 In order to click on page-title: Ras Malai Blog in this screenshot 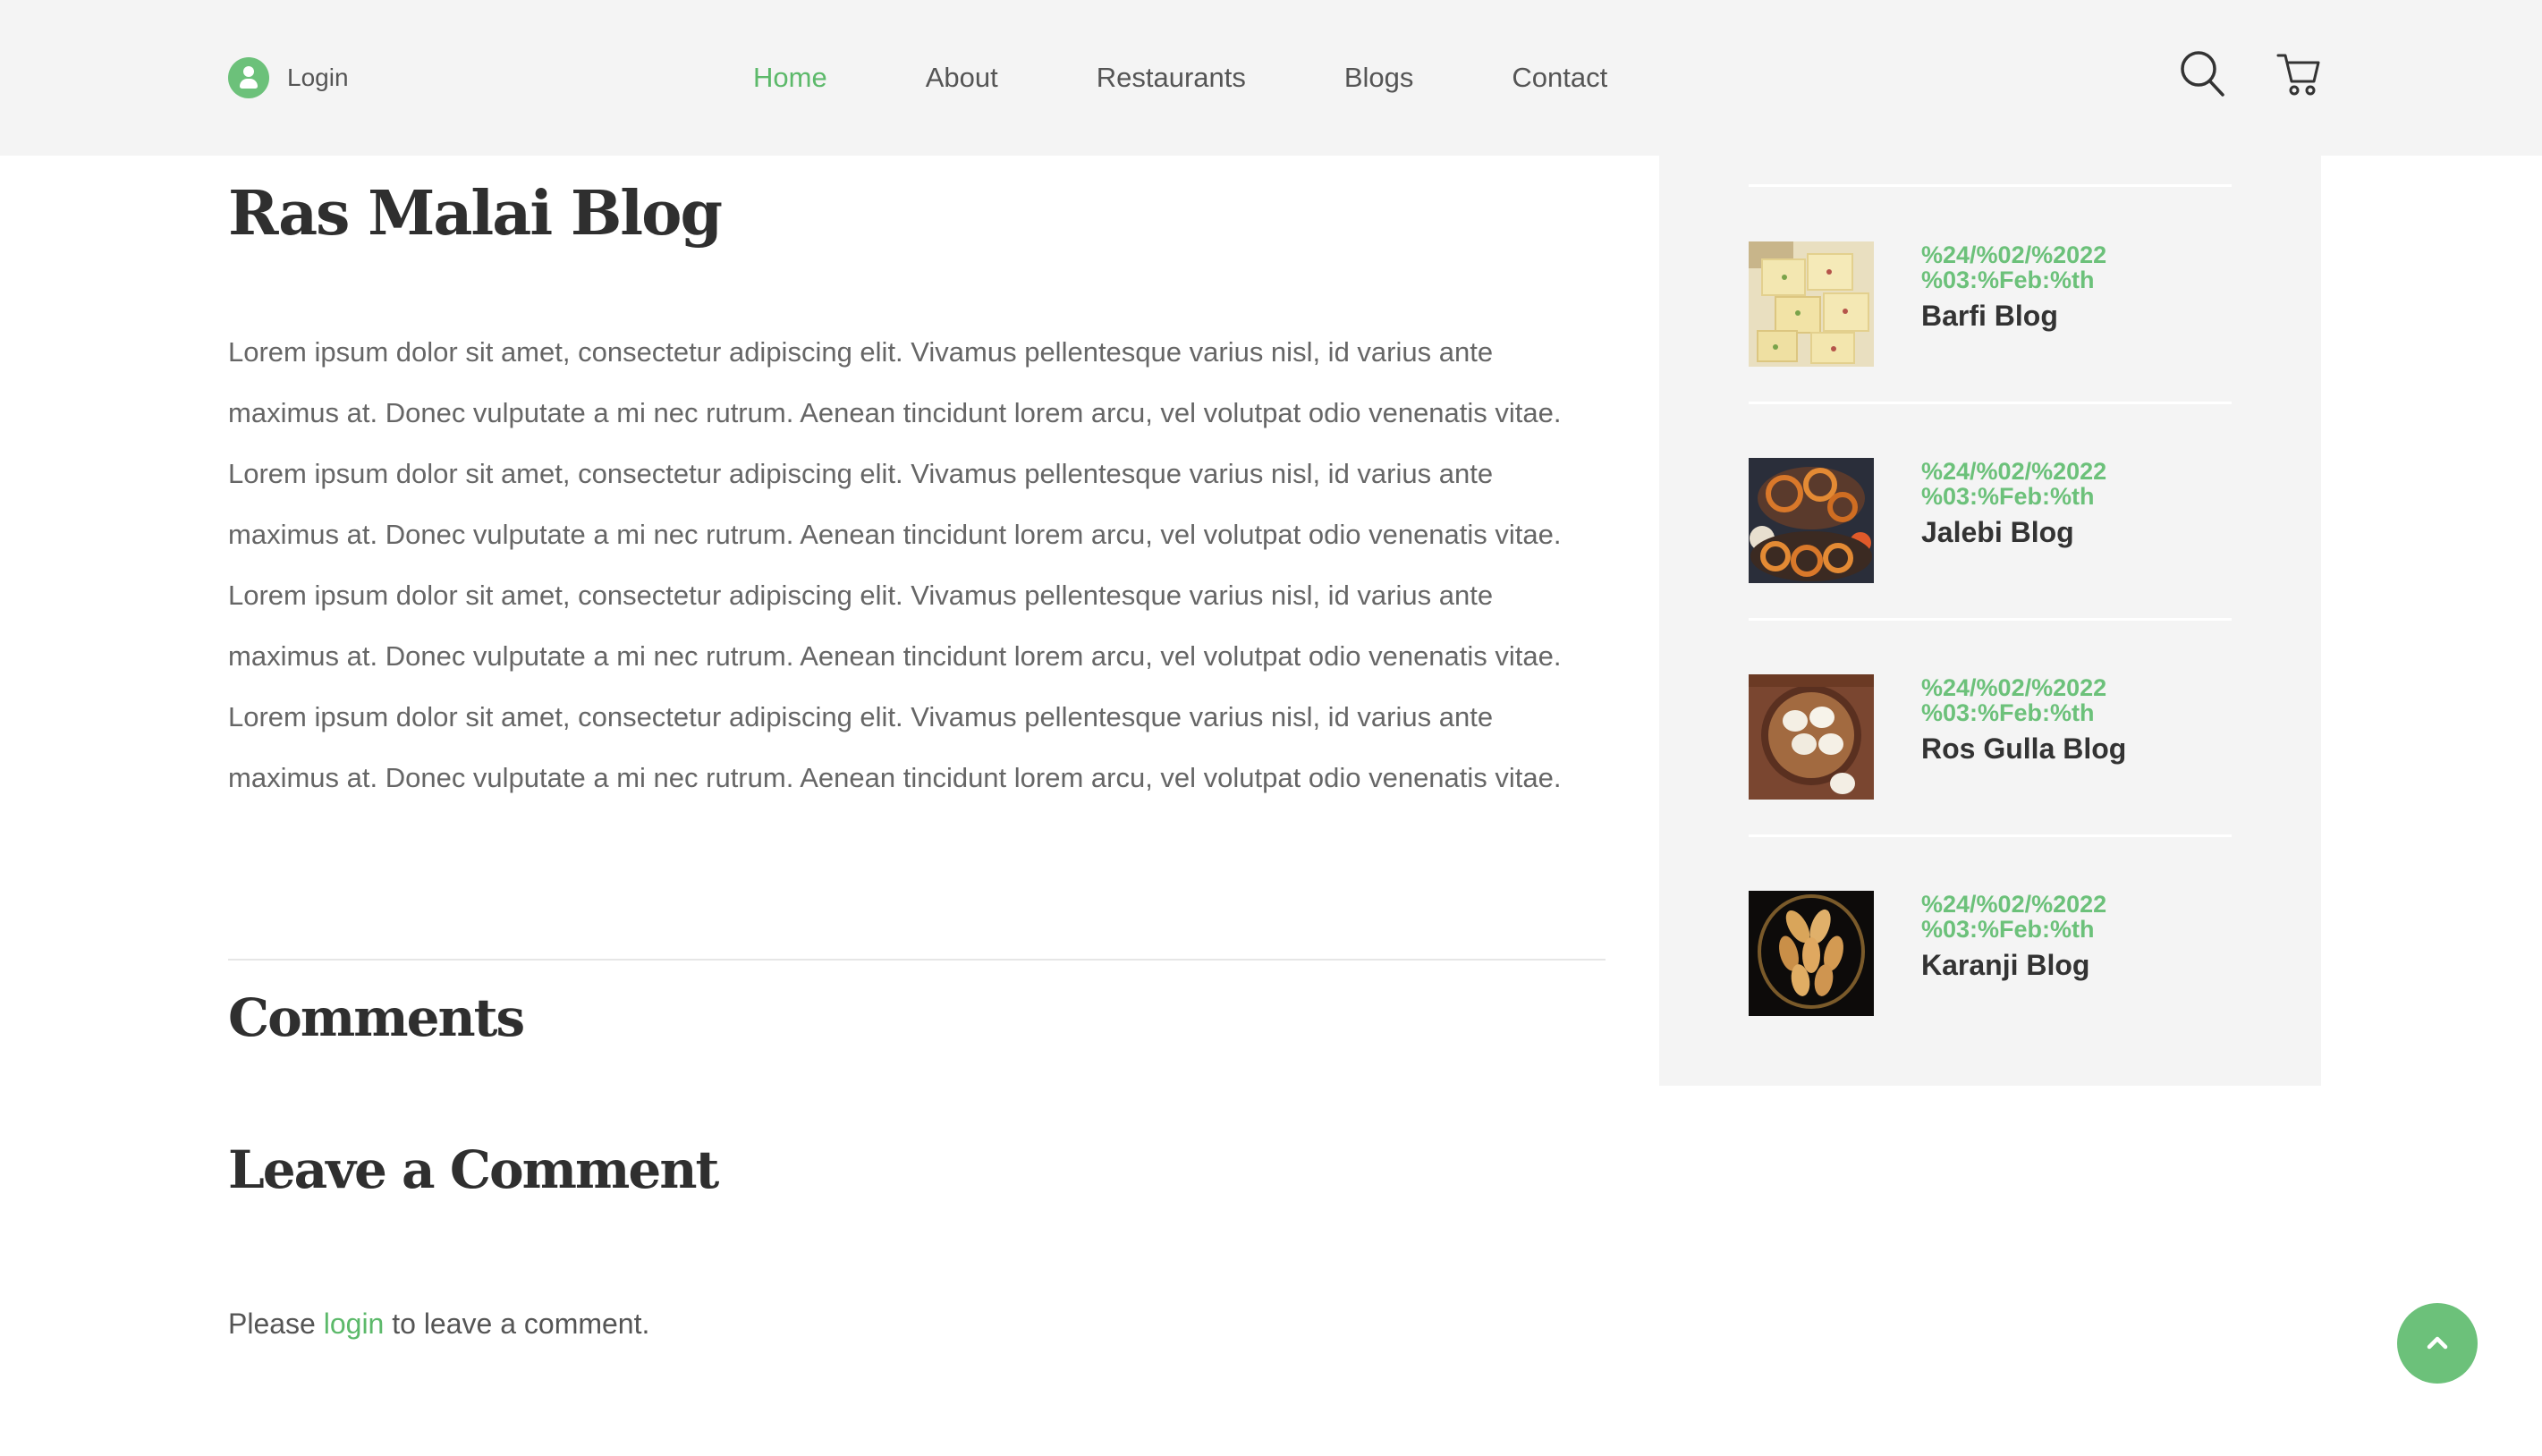, I will do `click(475, 214)`.